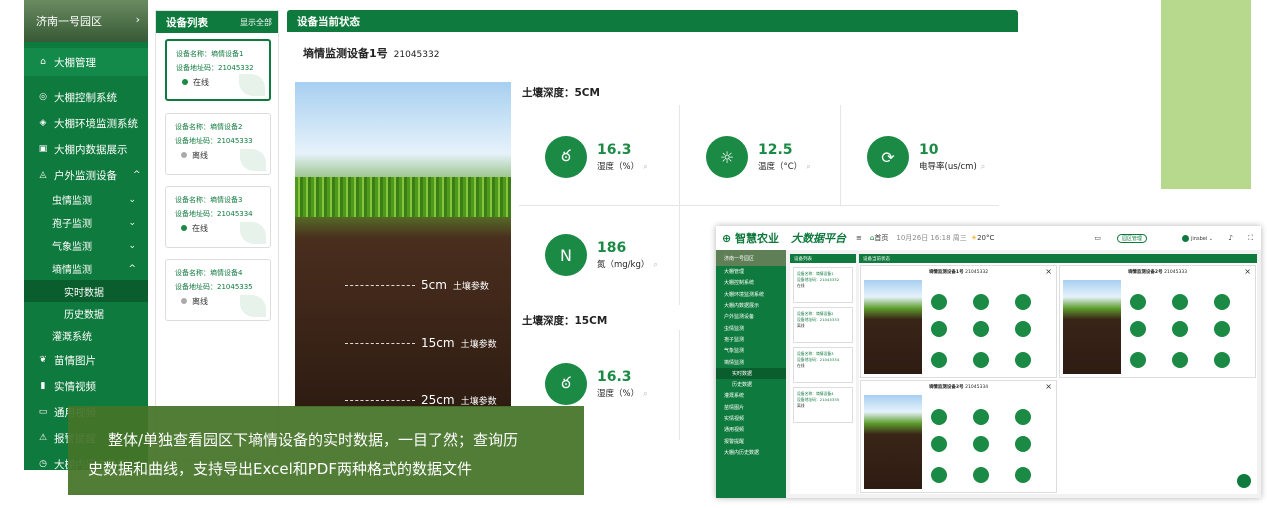 The height and width of the screenshot is (508, 1267). I want to click on nav-label: 虫情监测, so click(72, 201).